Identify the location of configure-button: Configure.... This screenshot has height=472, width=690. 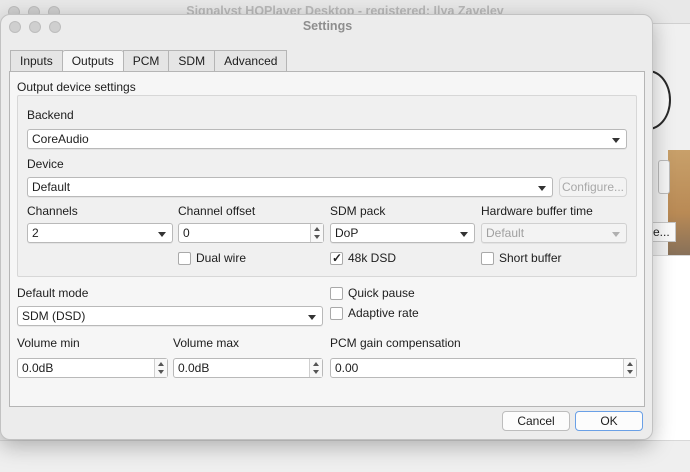
(593, 187).